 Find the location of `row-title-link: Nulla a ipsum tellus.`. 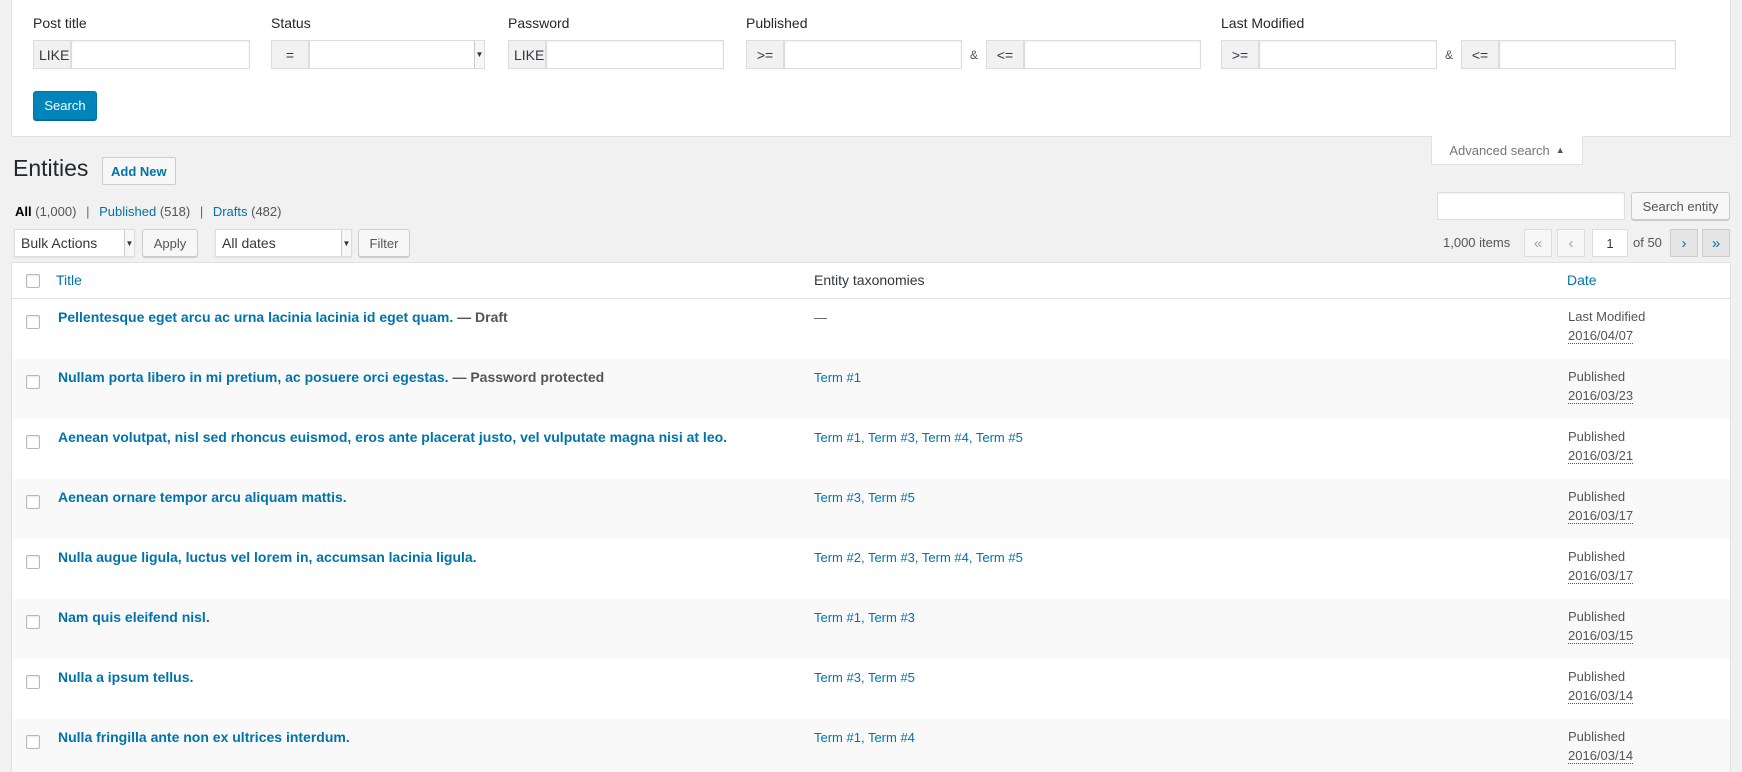

row-title-link: Nulla a ipsum tellus. is located at coordinates (125, 677).